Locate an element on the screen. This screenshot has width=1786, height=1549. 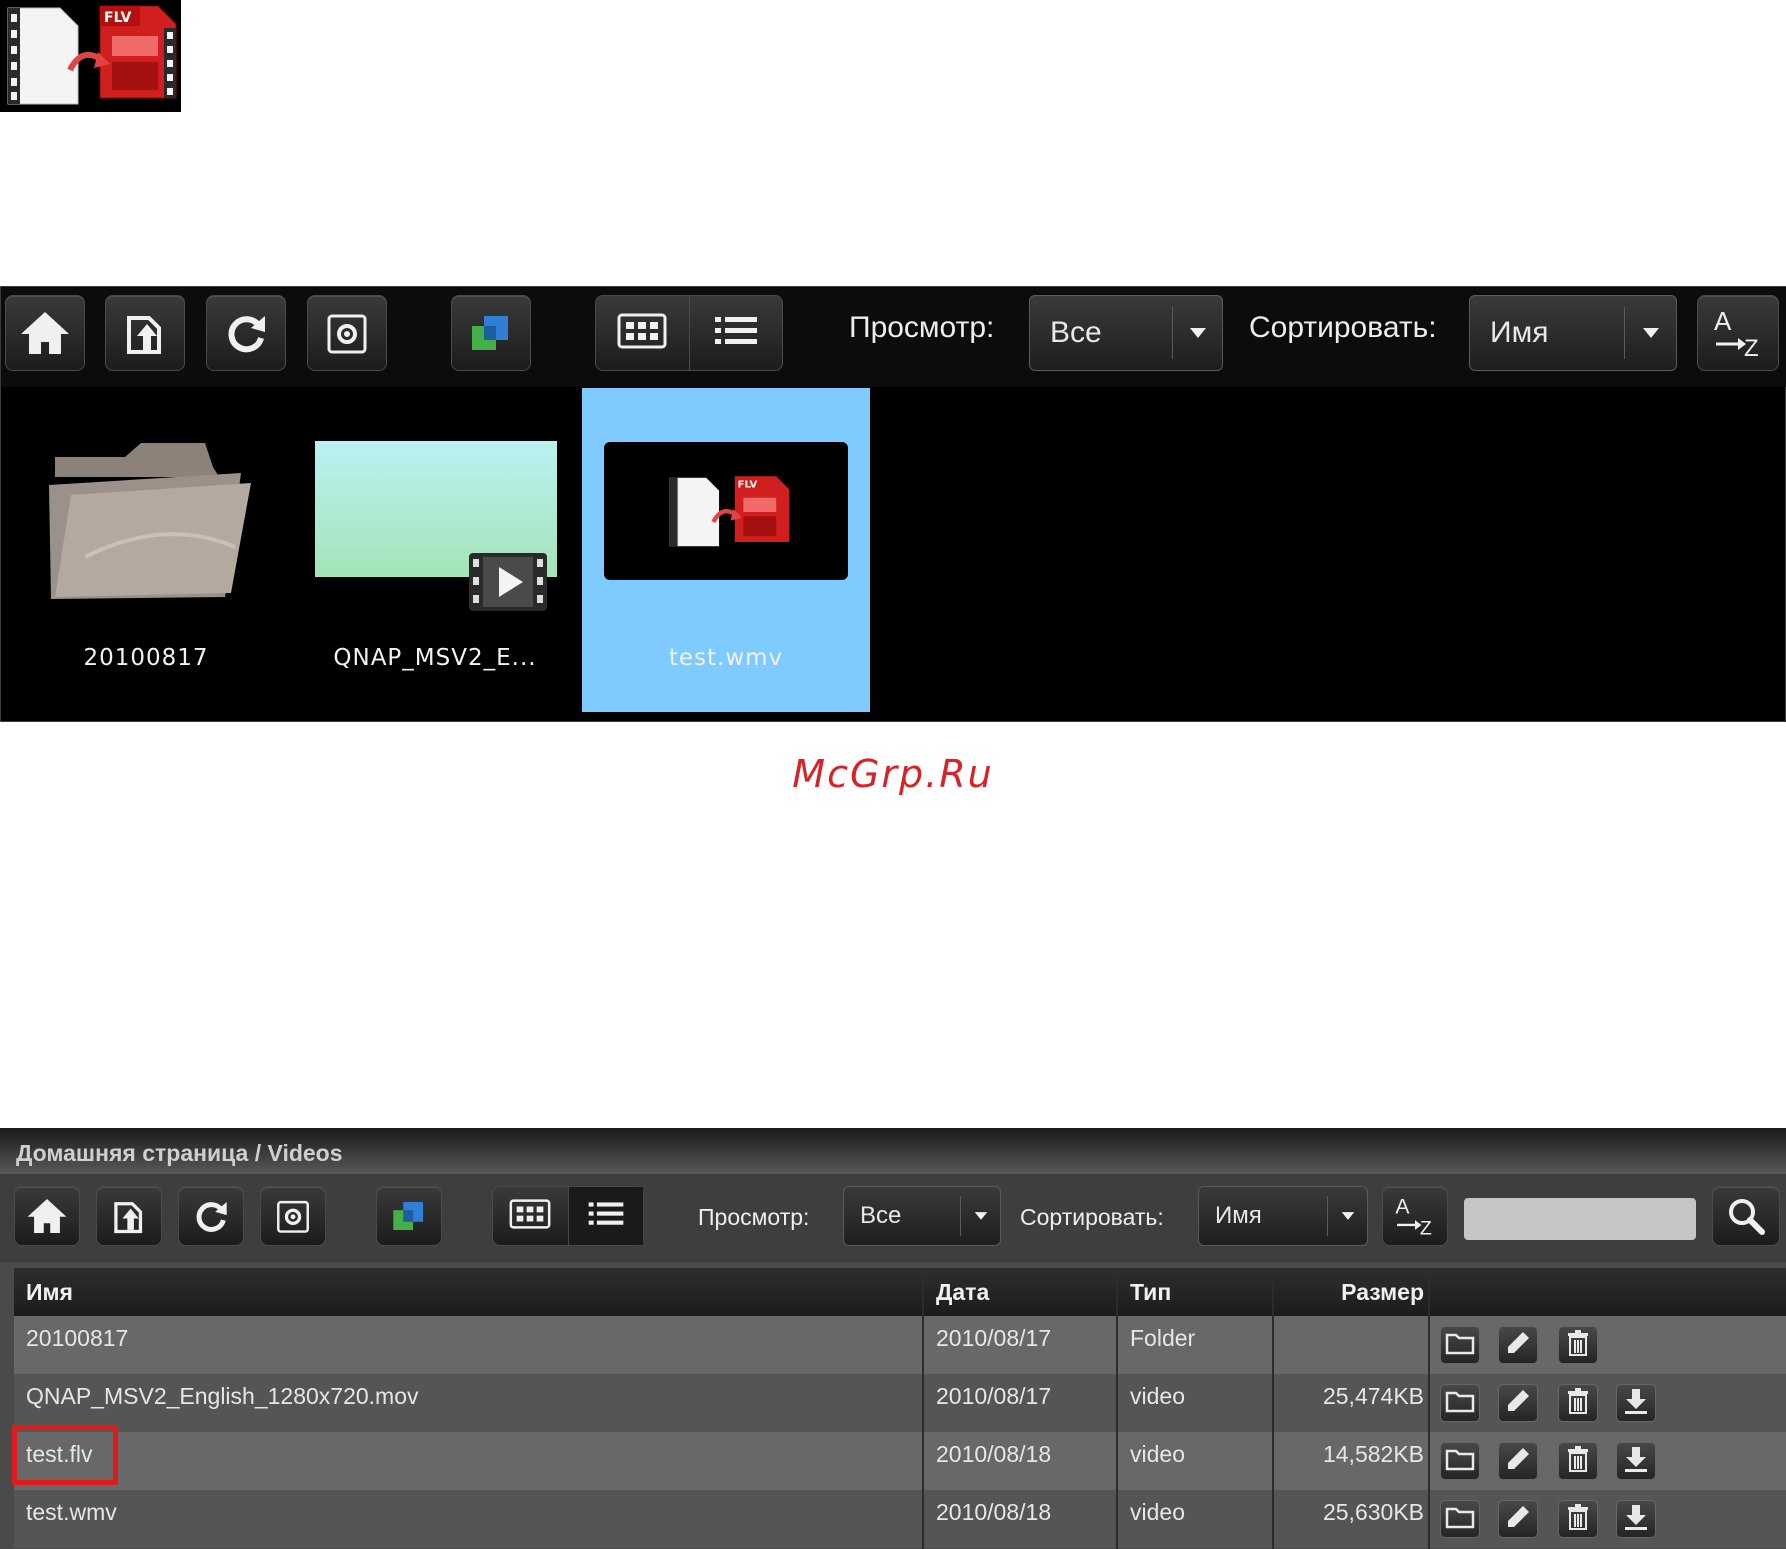
thumbnail-label: test.wmv is located at coordinates (726, 658).